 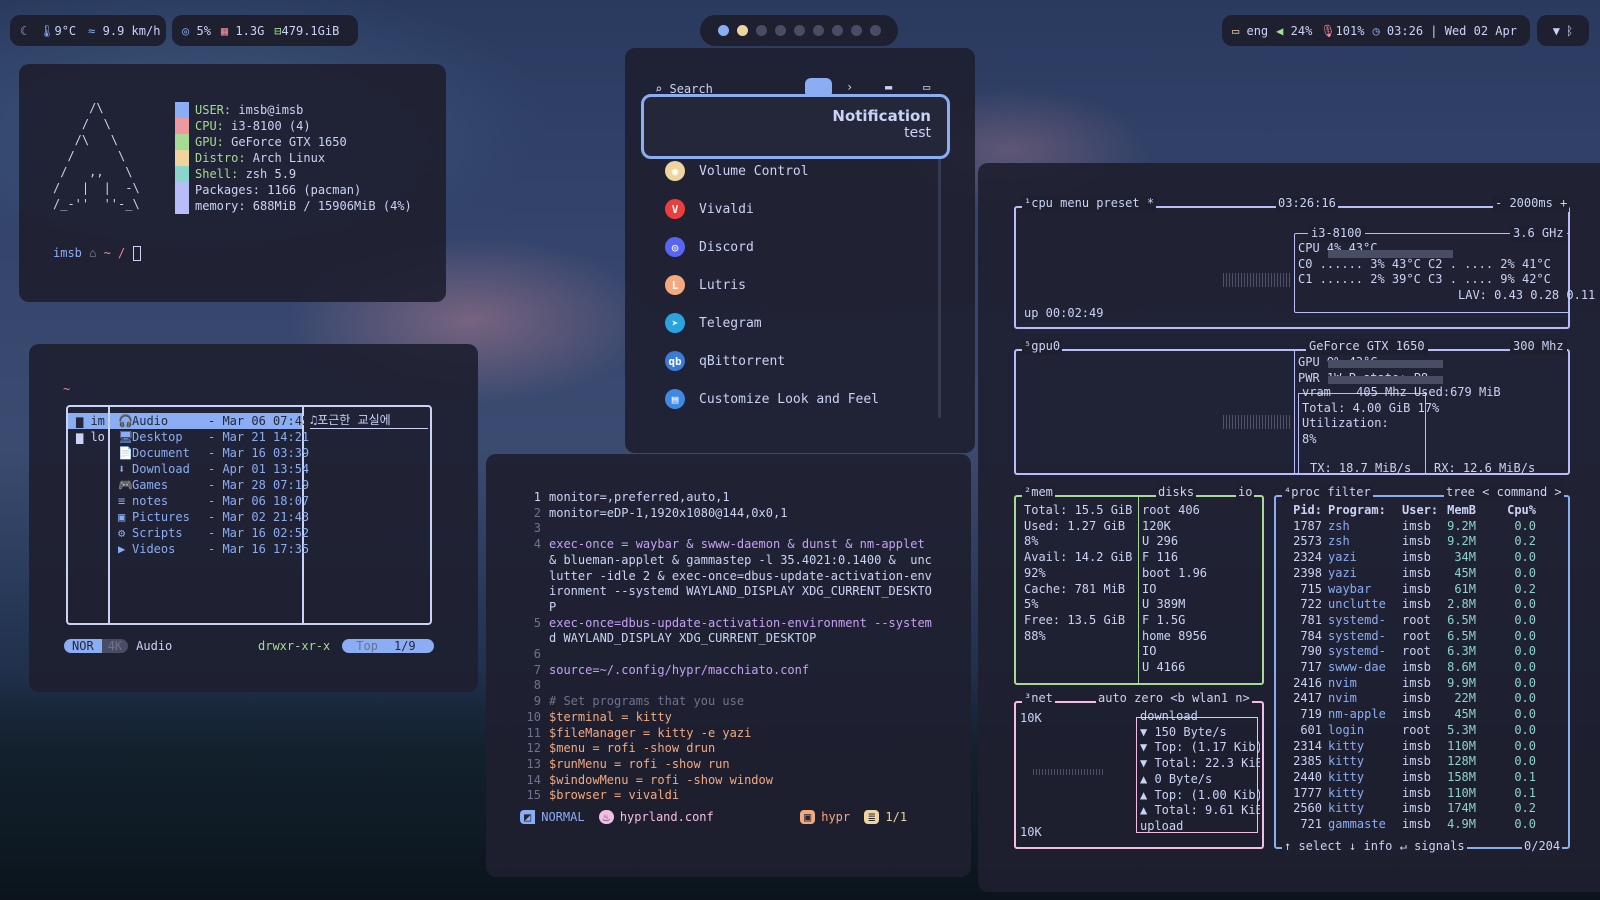 What do you see at coordinates (790, 209) in the screenshot?
I see `app-entry: V Vivaldi` at bounding box center [790, 209].